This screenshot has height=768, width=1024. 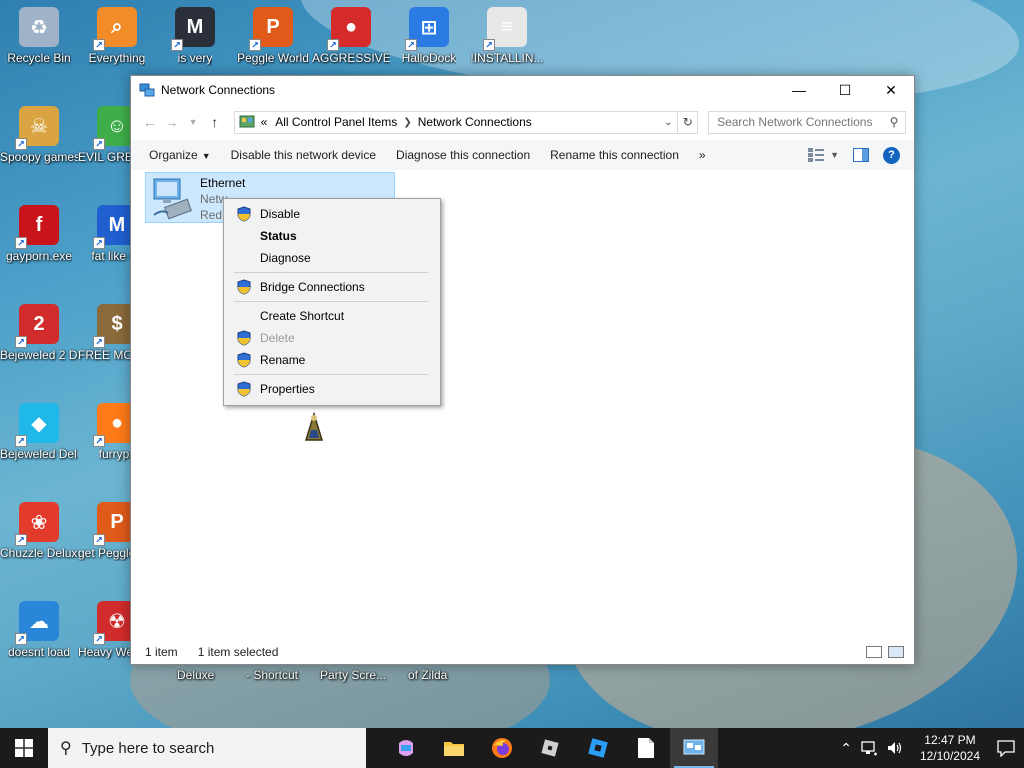 I want to click on rename-connection-button: Rename this connection, so click(x=614, y=155).